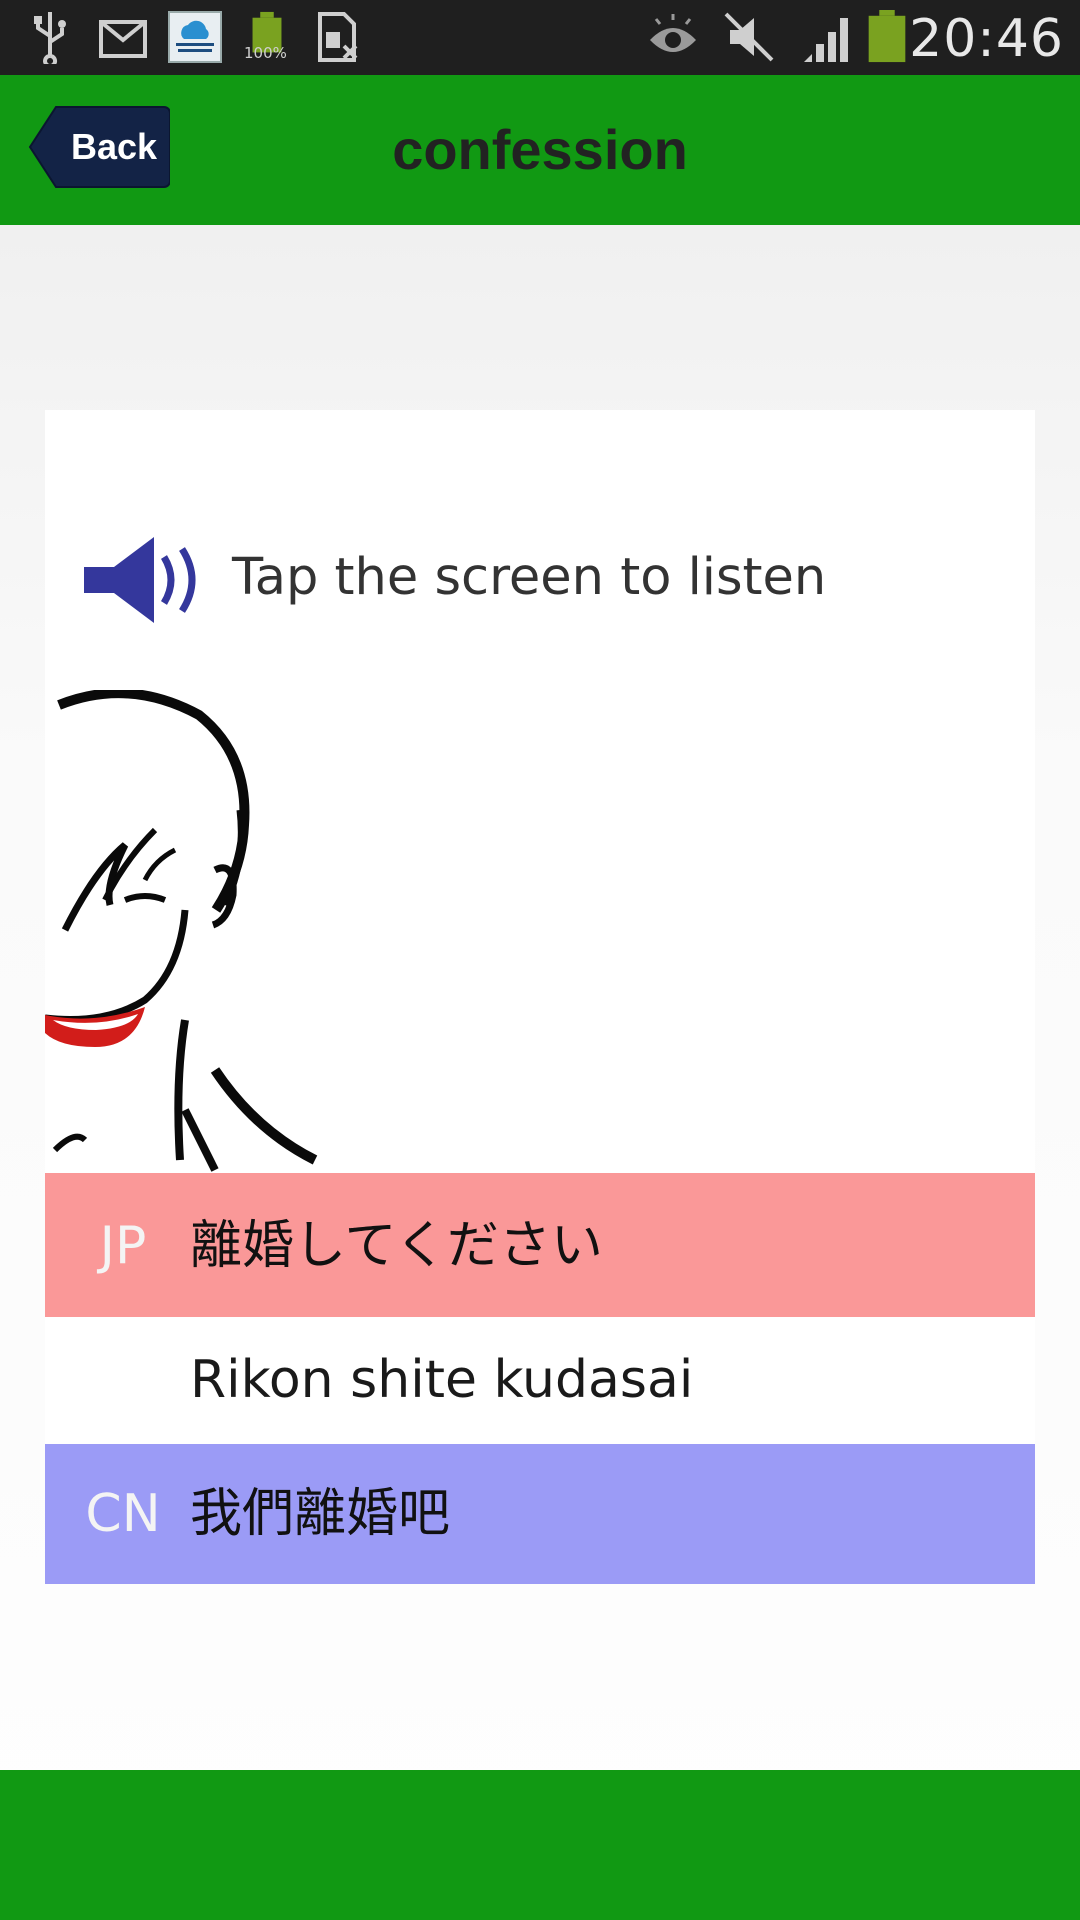 This screenshot has width=1080, height=1920. What do you see at coordinates (181, 931) in the screenshot?
I see `person-illustration` at bounding box center [181, 931].